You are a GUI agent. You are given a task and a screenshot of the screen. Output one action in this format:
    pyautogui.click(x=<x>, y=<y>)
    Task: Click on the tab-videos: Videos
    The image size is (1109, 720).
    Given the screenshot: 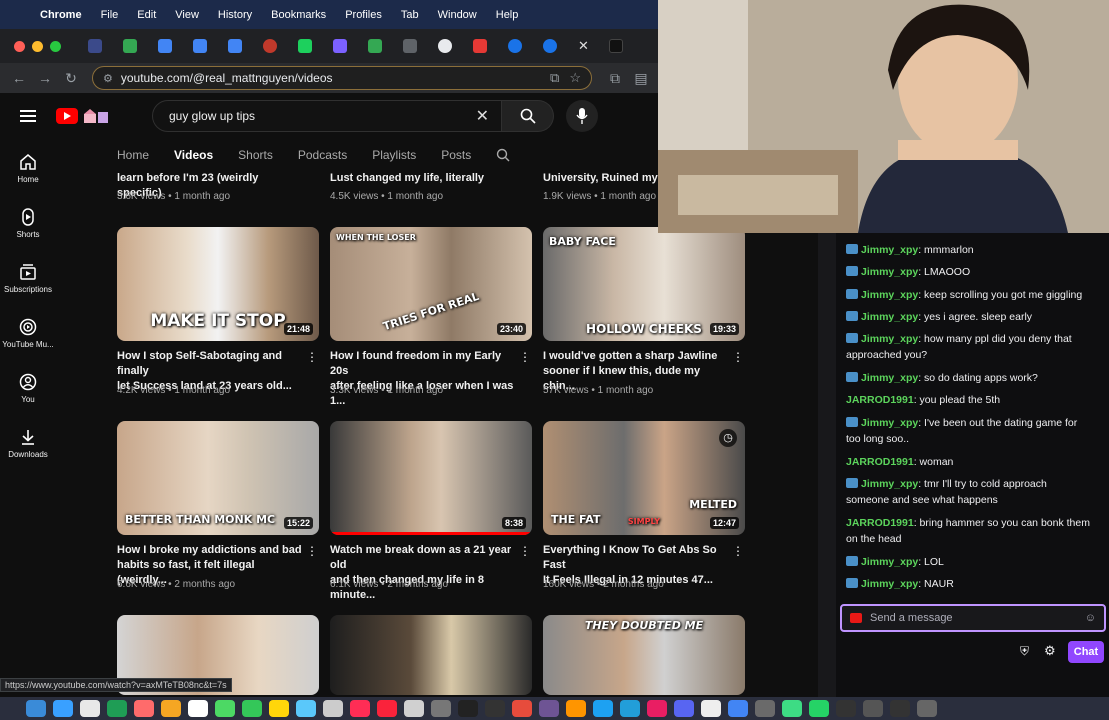 What is the action you would take?
    pyautogui.click(x=193, y=155)
    